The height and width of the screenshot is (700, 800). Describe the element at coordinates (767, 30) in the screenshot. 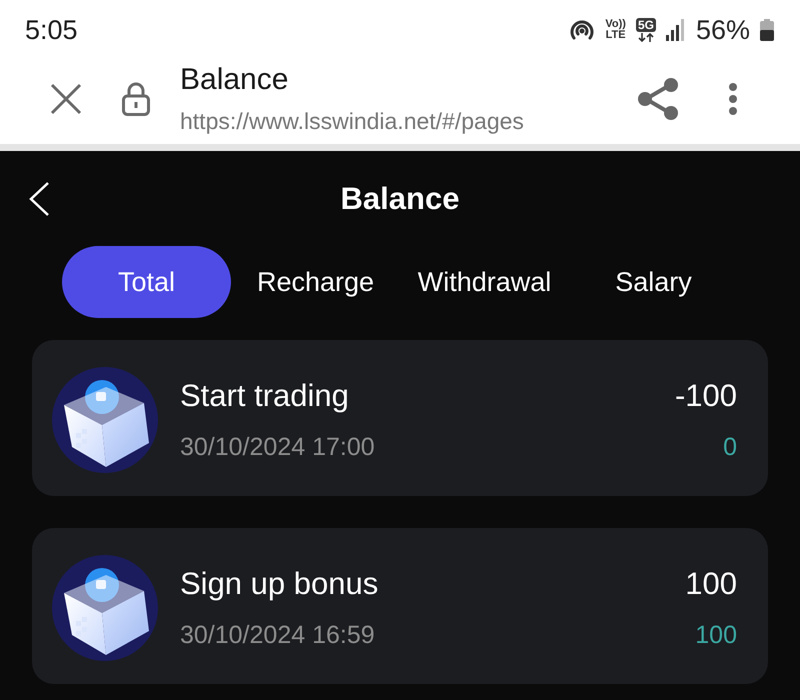

I see `battery-icon` at that location.